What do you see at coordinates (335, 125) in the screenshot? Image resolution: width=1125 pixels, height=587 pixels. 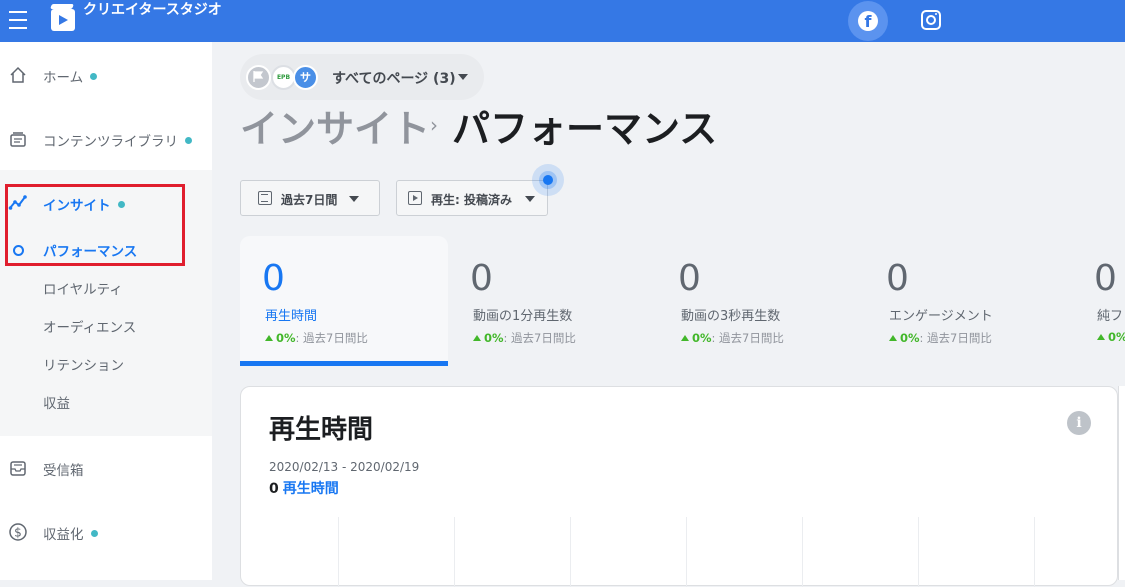 I see `breadcrumb-parent: インサイト` at bounding box center [335, 125].